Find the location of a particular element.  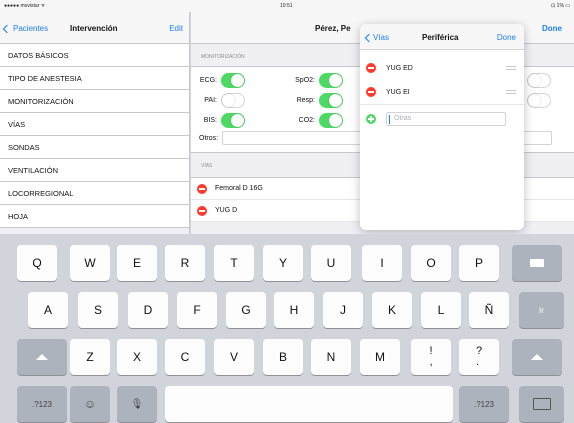

key-t: T is located at coordinates (234, 263).